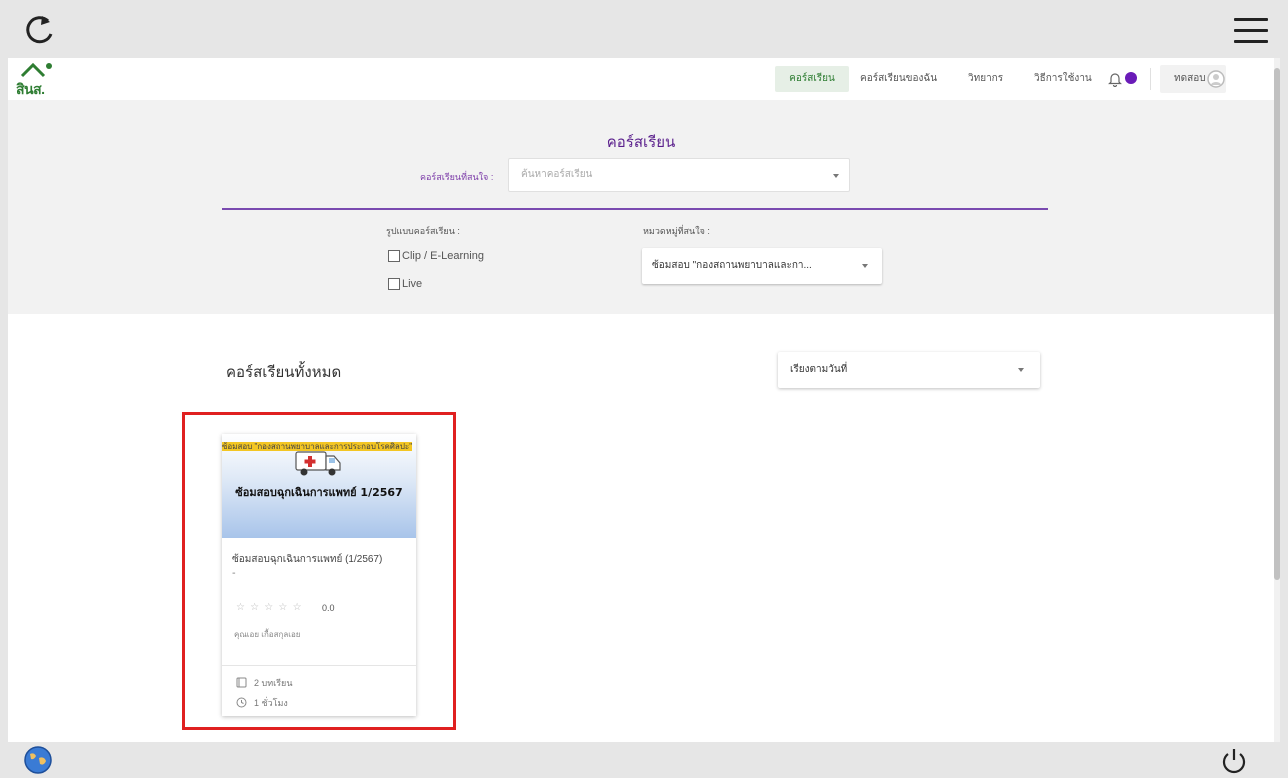  I want to click on all-courses-title: คอร์สเรียนทั้งหมด, so click(284, 372).